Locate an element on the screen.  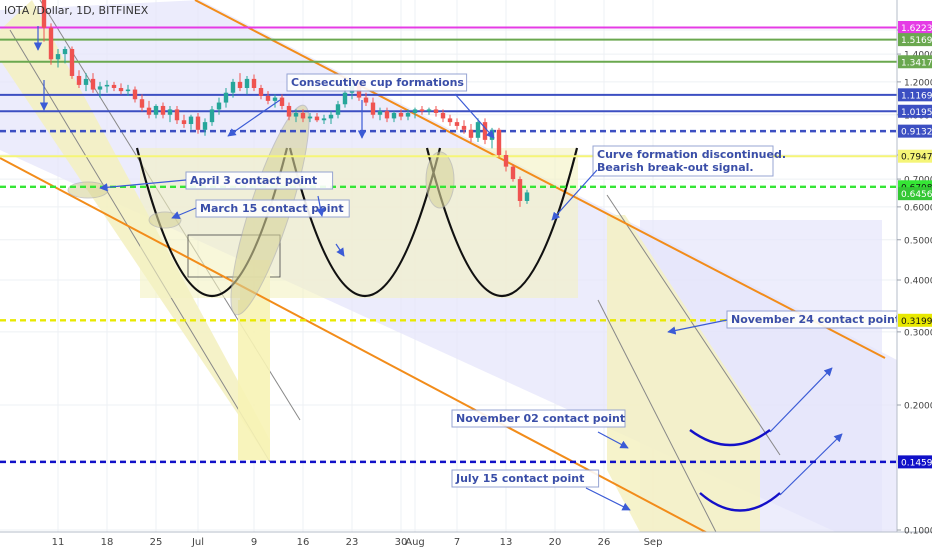
label-nov-02-text: November 02 contact point is located at coordinates (540, 418).